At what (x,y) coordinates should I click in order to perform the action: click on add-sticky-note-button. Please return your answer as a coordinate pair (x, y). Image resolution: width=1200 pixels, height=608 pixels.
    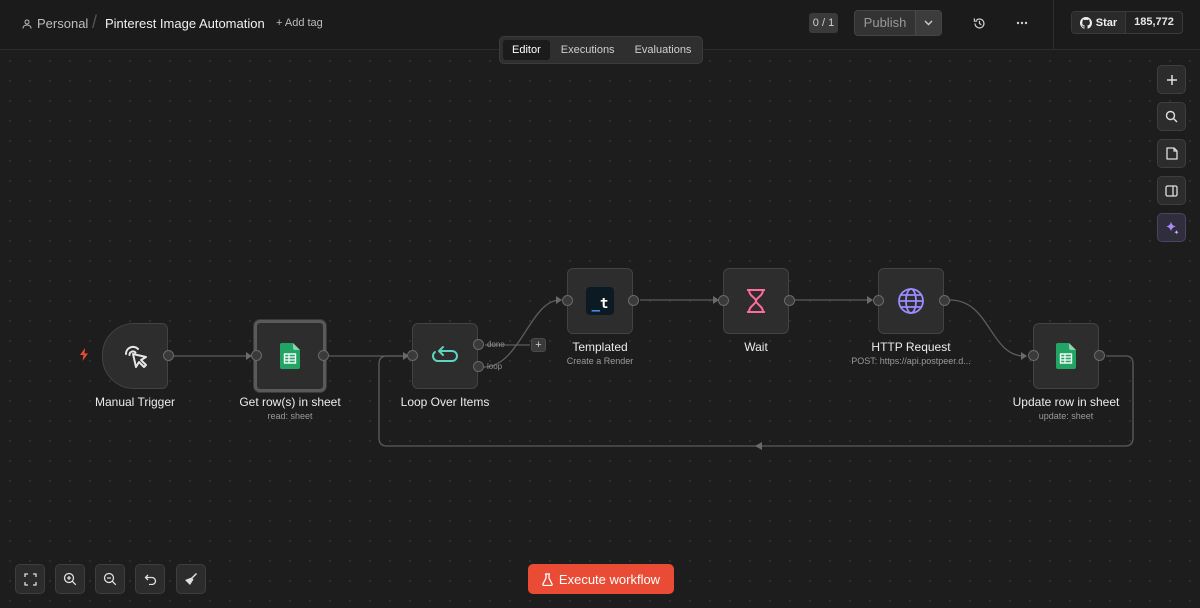
    Looking at the image, I should click on (1171, 153).